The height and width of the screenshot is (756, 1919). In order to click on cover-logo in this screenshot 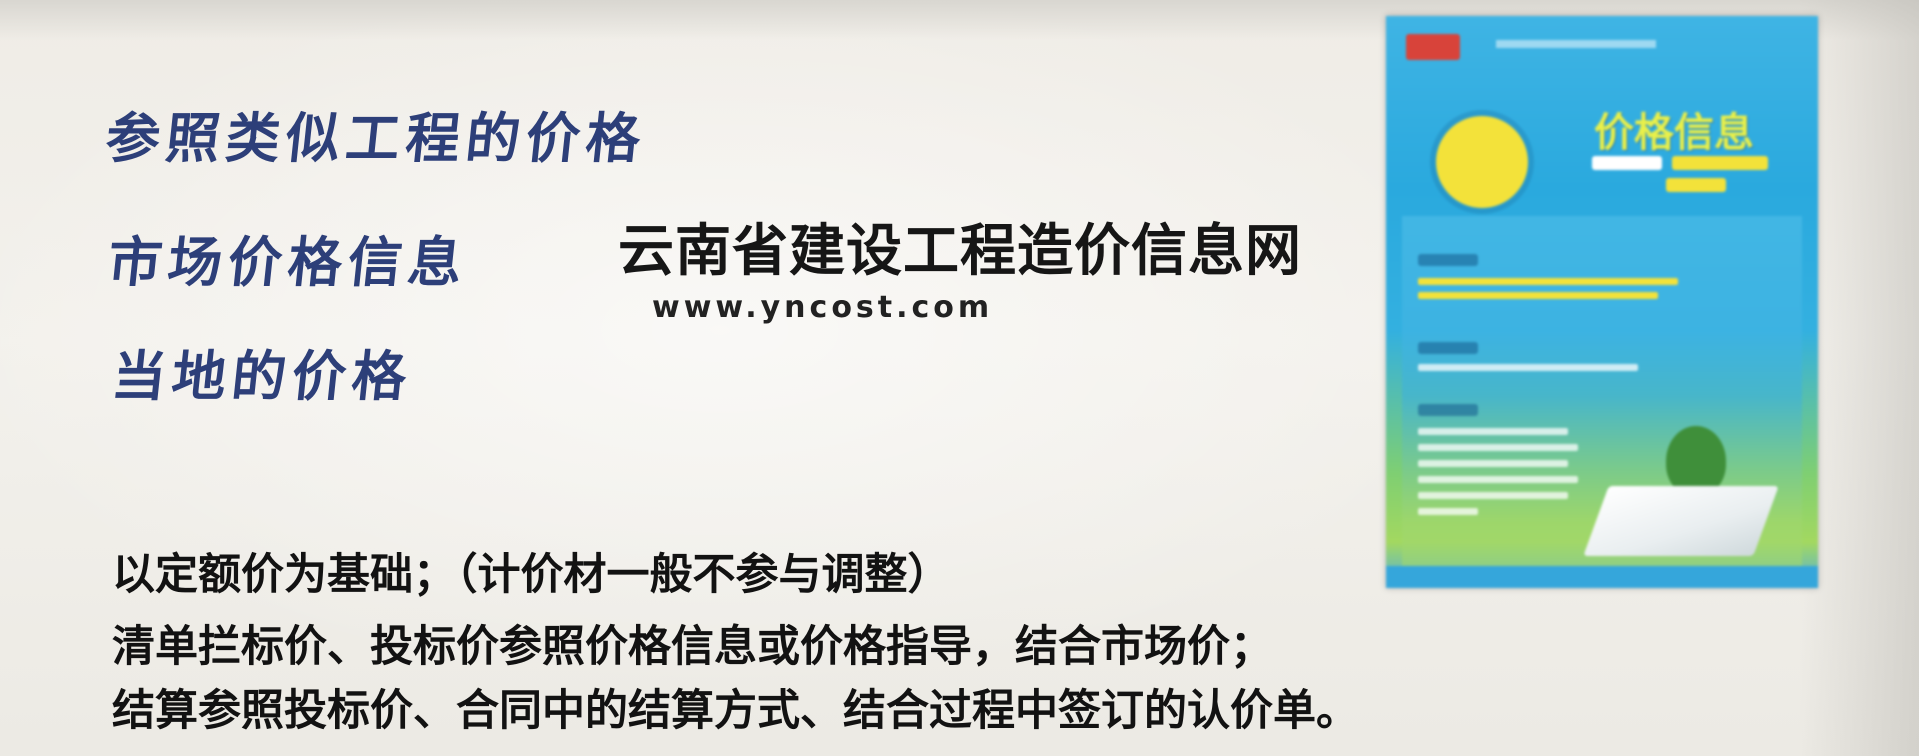, I will do `click(1433, 47)`.